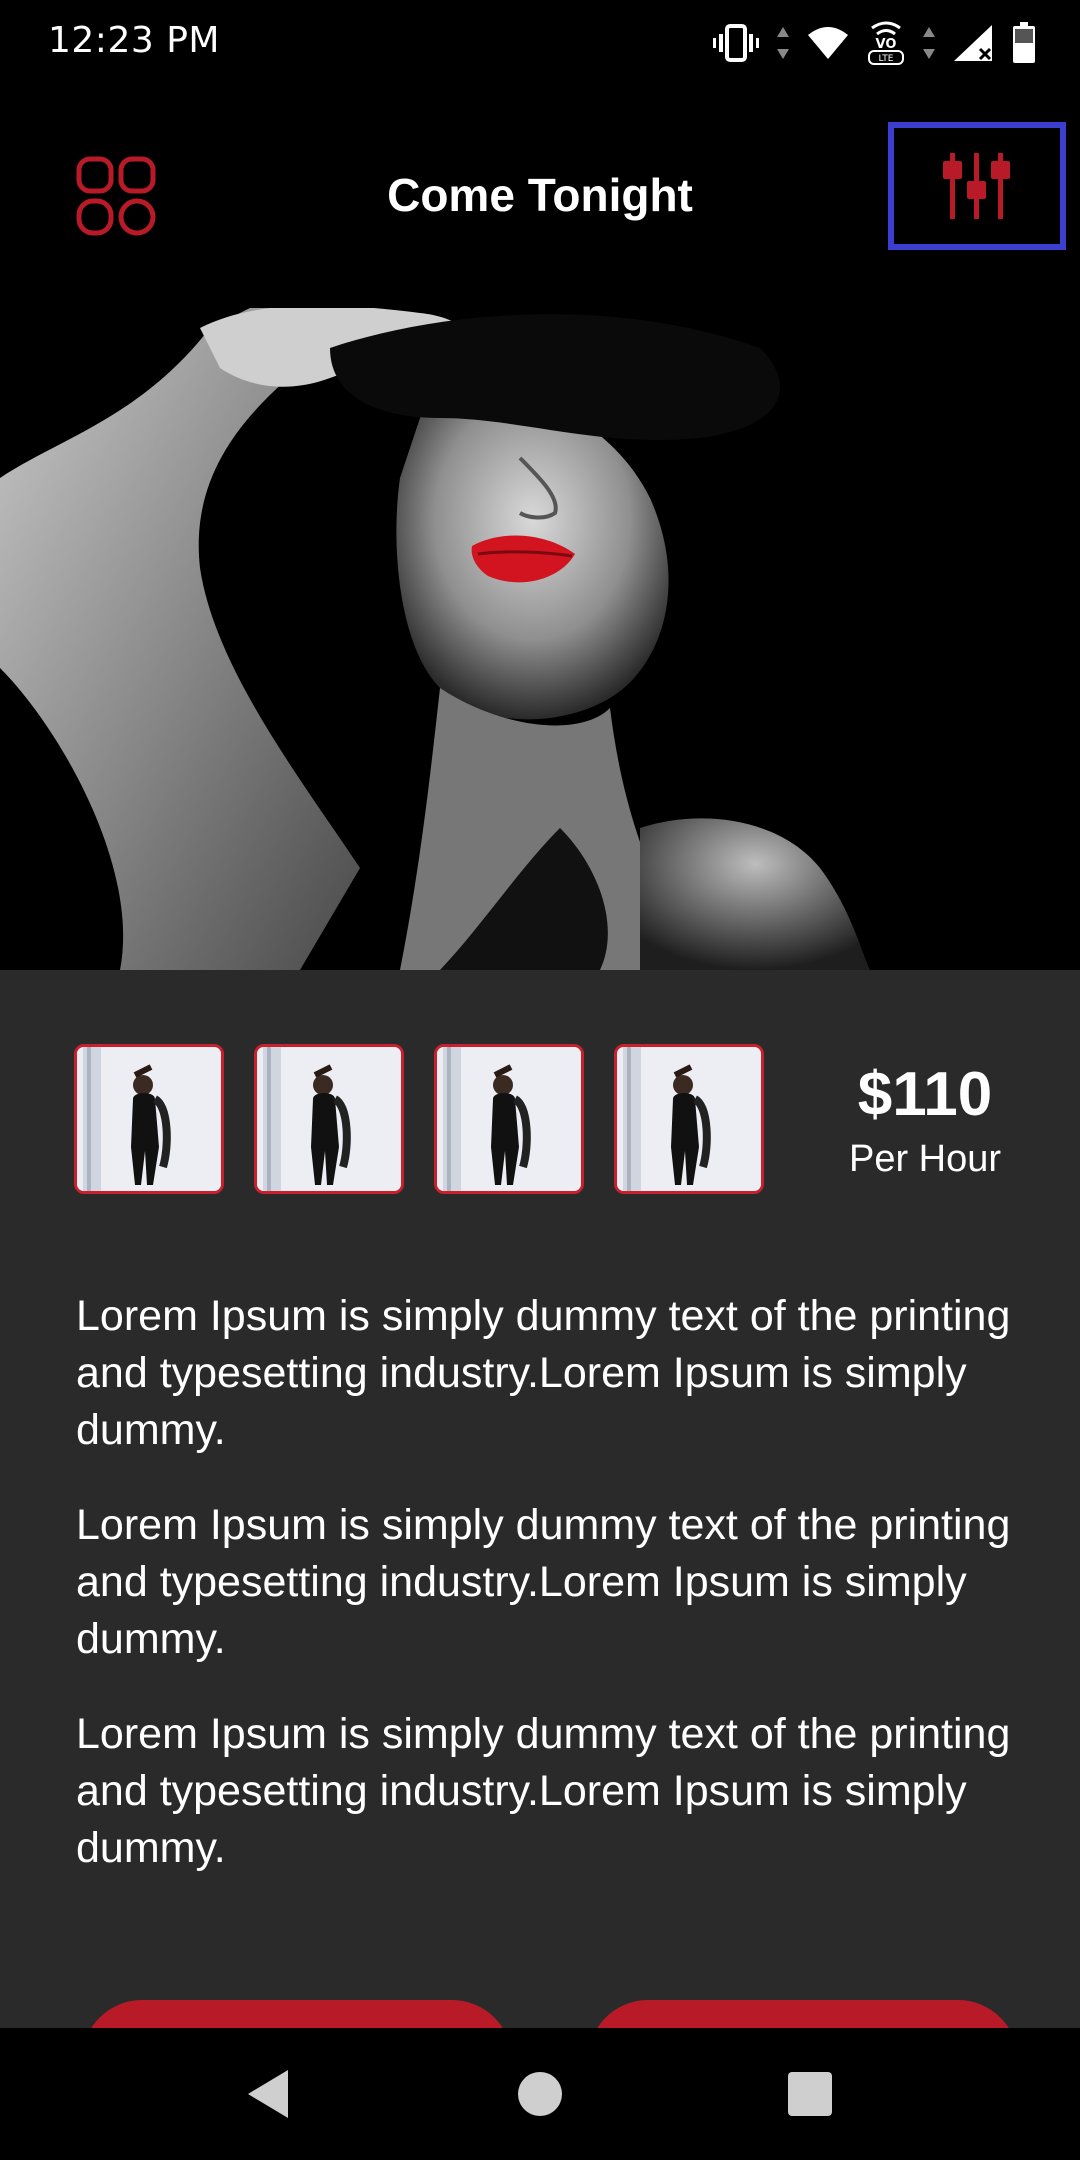  I want to click on recents-icon, so click(810, 2094).